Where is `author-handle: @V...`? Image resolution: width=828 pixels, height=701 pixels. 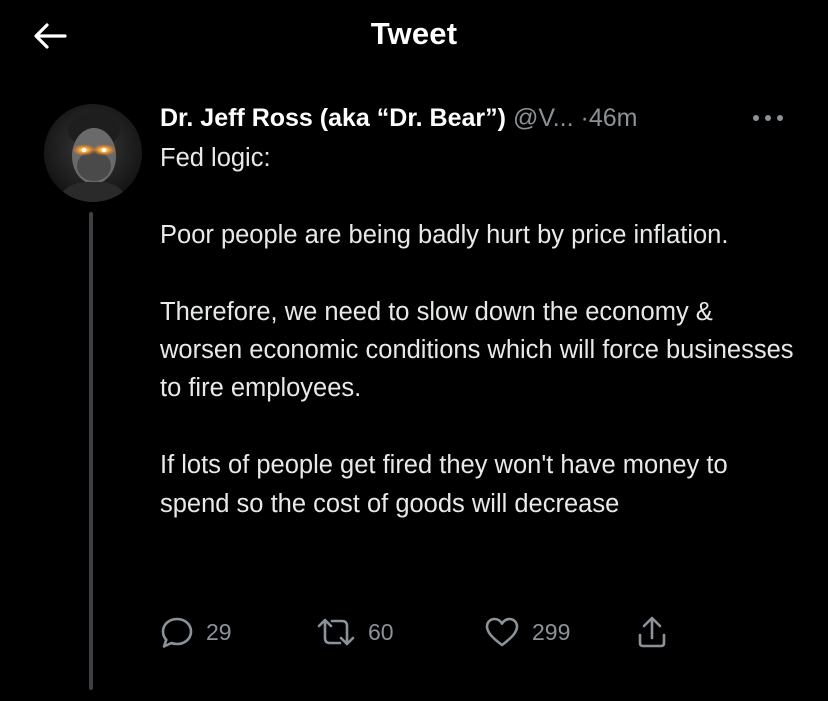 author-handle: @V... is located at coordinates (543, 118).